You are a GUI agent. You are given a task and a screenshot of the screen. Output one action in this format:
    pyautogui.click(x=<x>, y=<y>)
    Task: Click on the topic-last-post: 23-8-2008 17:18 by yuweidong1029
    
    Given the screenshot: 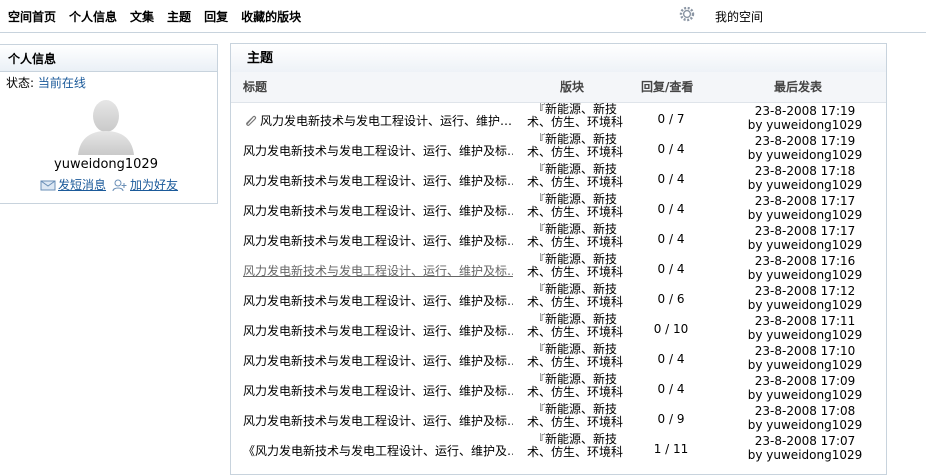 What is the action you would take?
    pyautogui.click(x=805, y=178)
    